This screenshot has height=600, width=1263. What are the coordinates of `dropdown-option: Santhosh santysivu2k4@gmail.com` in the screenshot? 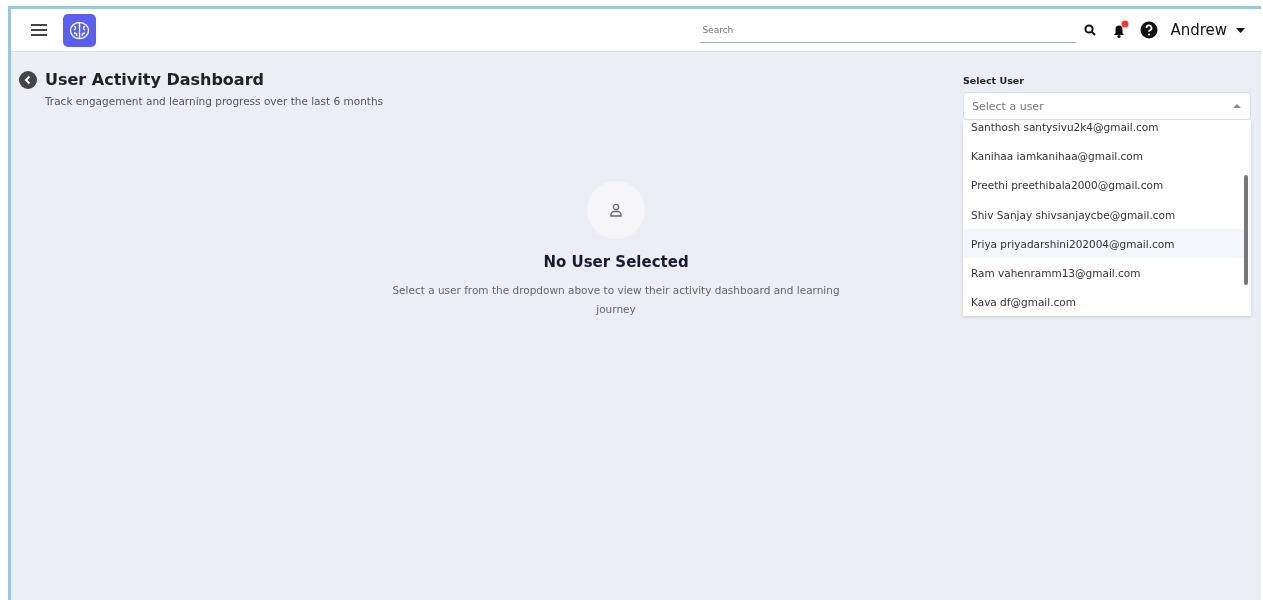 It's located at (1103, 131).